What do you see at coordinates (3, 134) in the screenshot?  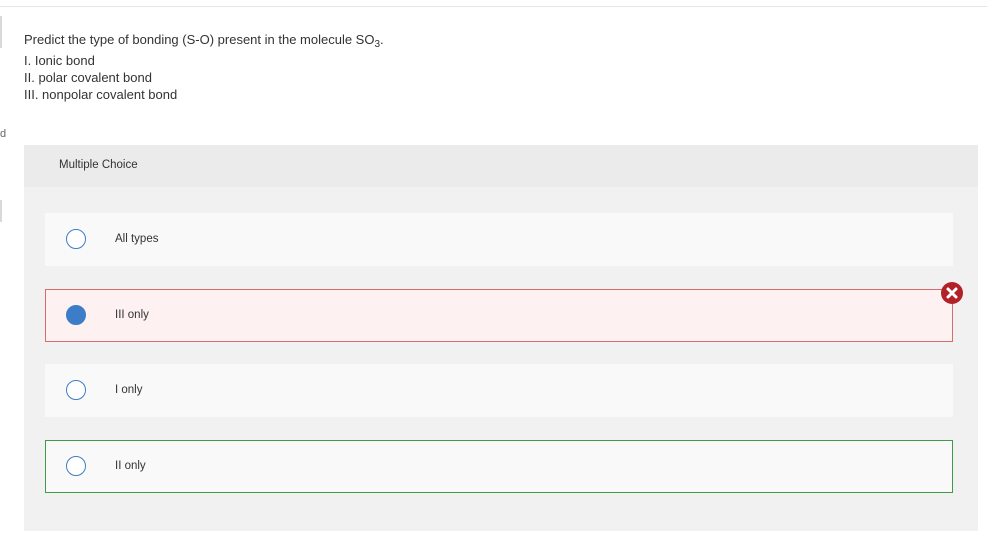 I see `left-edge-letter: d` at bounding box center [3, 134].